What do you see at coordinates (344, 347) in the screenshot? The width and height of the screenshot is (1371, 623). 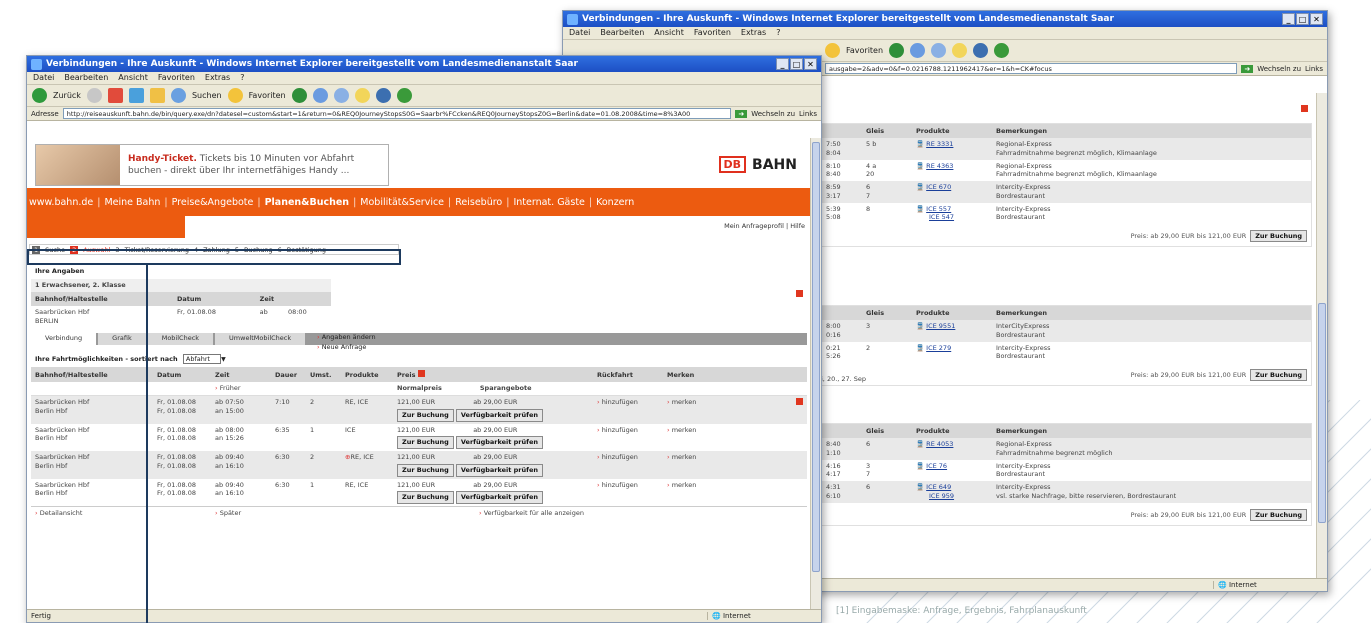 I see `new-request-link: Neue Anfrage` at bounding box center [344, 347].